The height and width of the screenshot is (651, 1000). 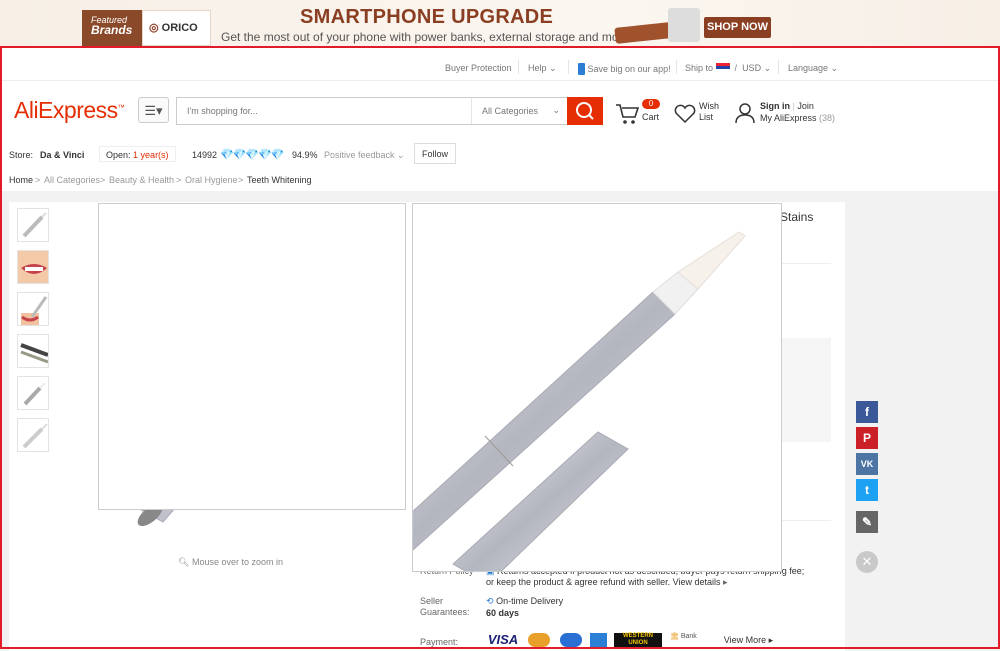 What do you see at coordinates (808, 68) in the screenshot?
I see `language-label: Language` at bounding box center [808, 68].